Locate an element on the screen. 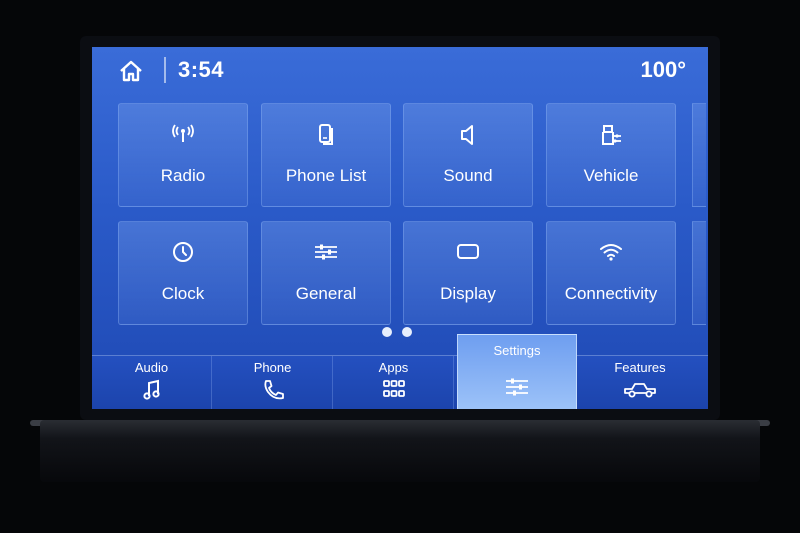 This screenshot has height=533, width=800. nav-label: Apps is located at coordinates (393, 367).